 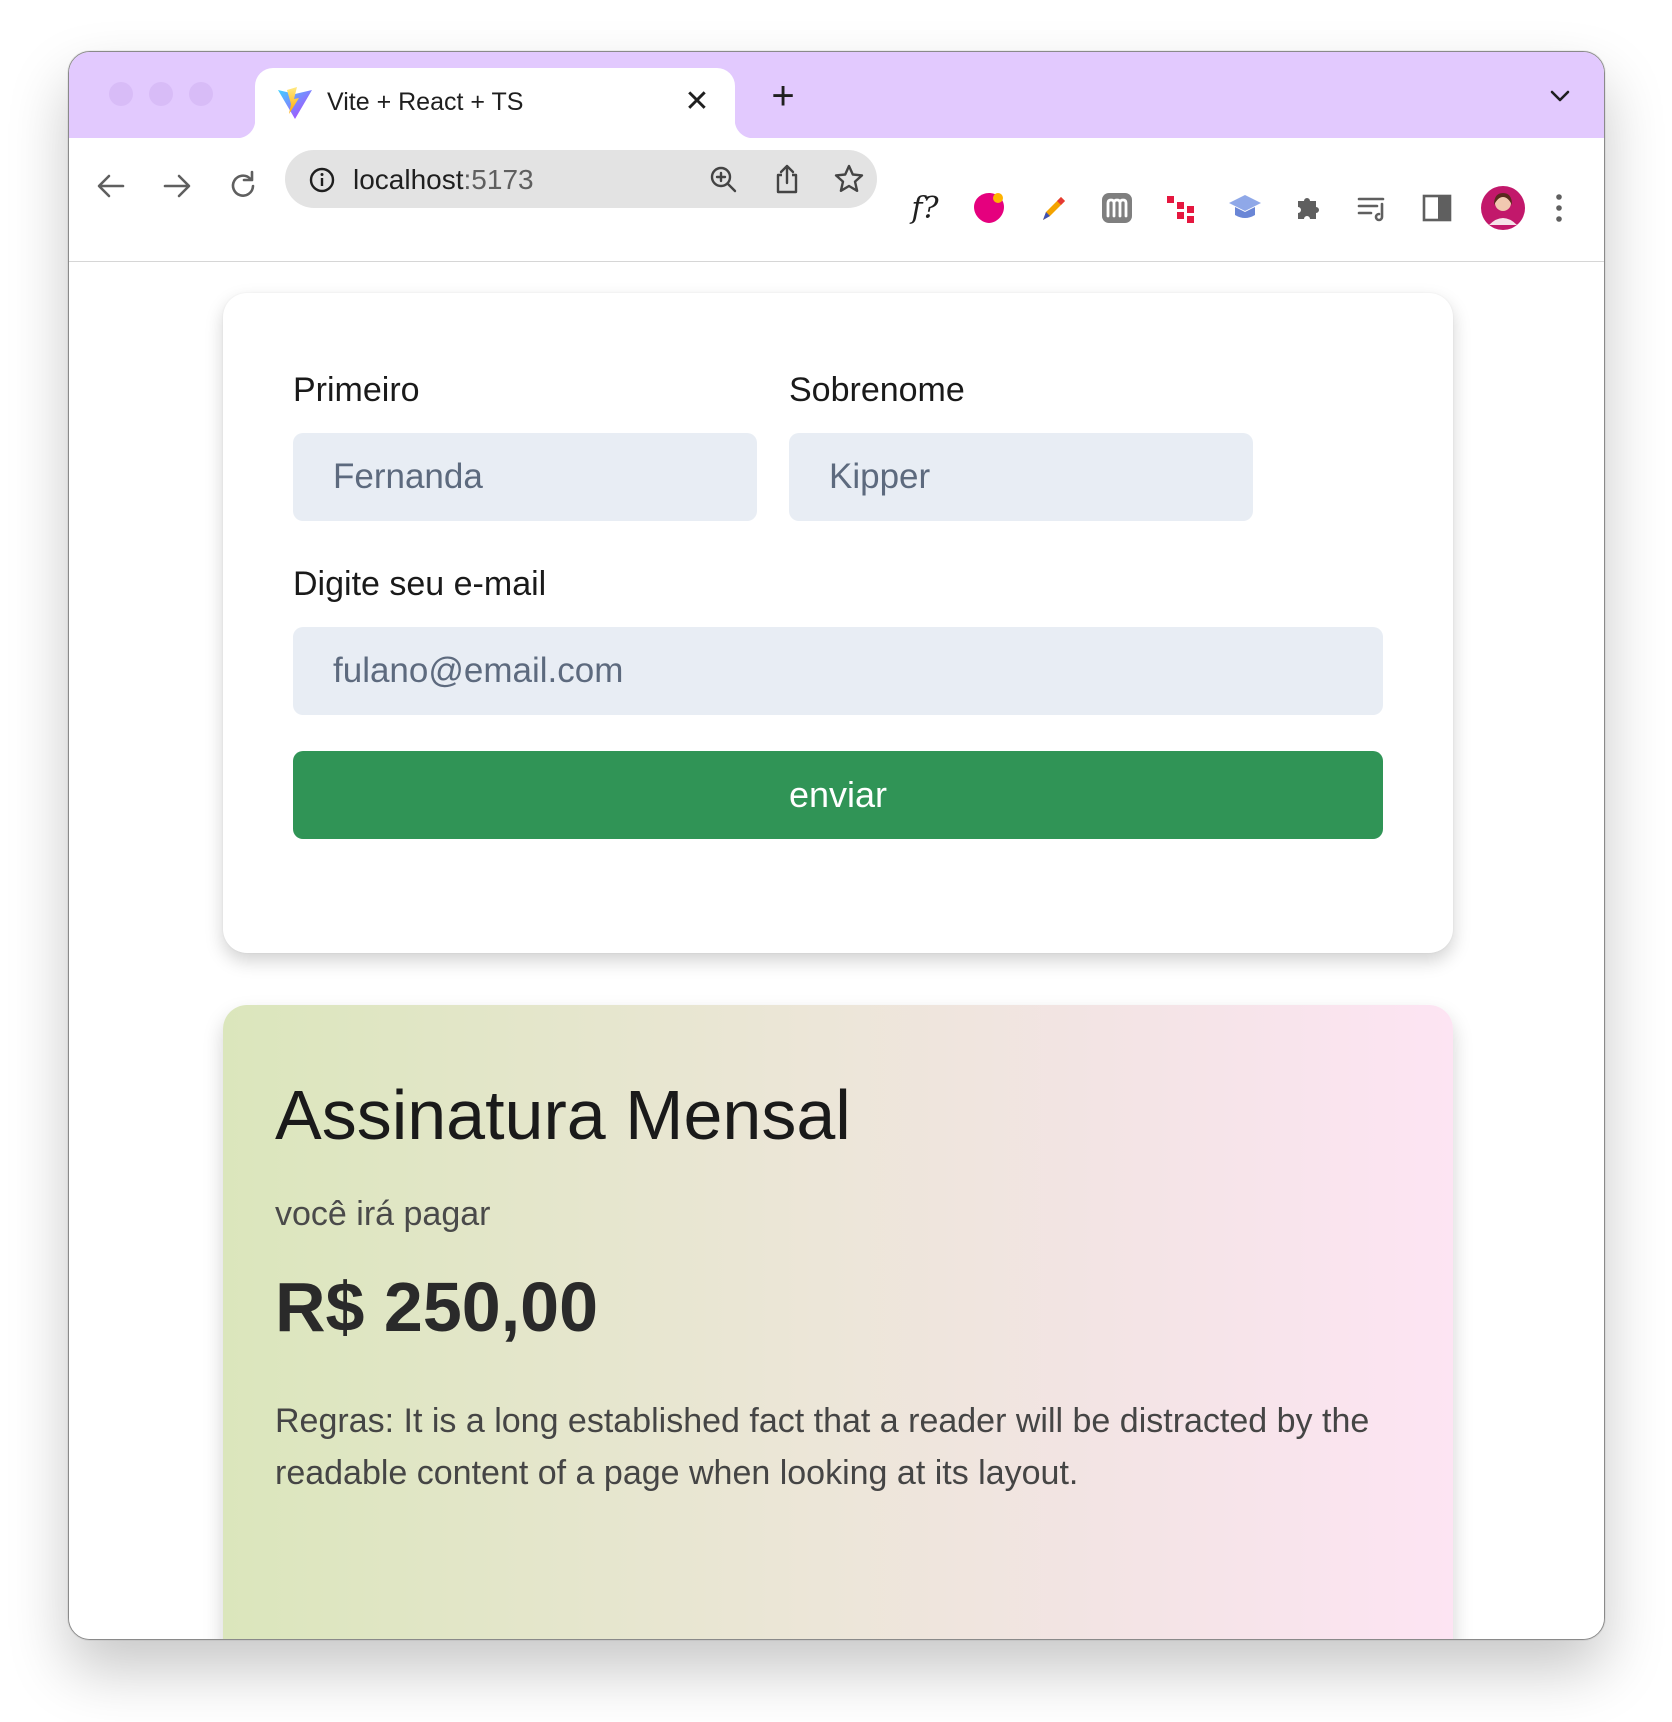 What do you see at coordinates (408, 179) in the screenshot?
I see `address-host: localhost` at bounding box center [408, 179].